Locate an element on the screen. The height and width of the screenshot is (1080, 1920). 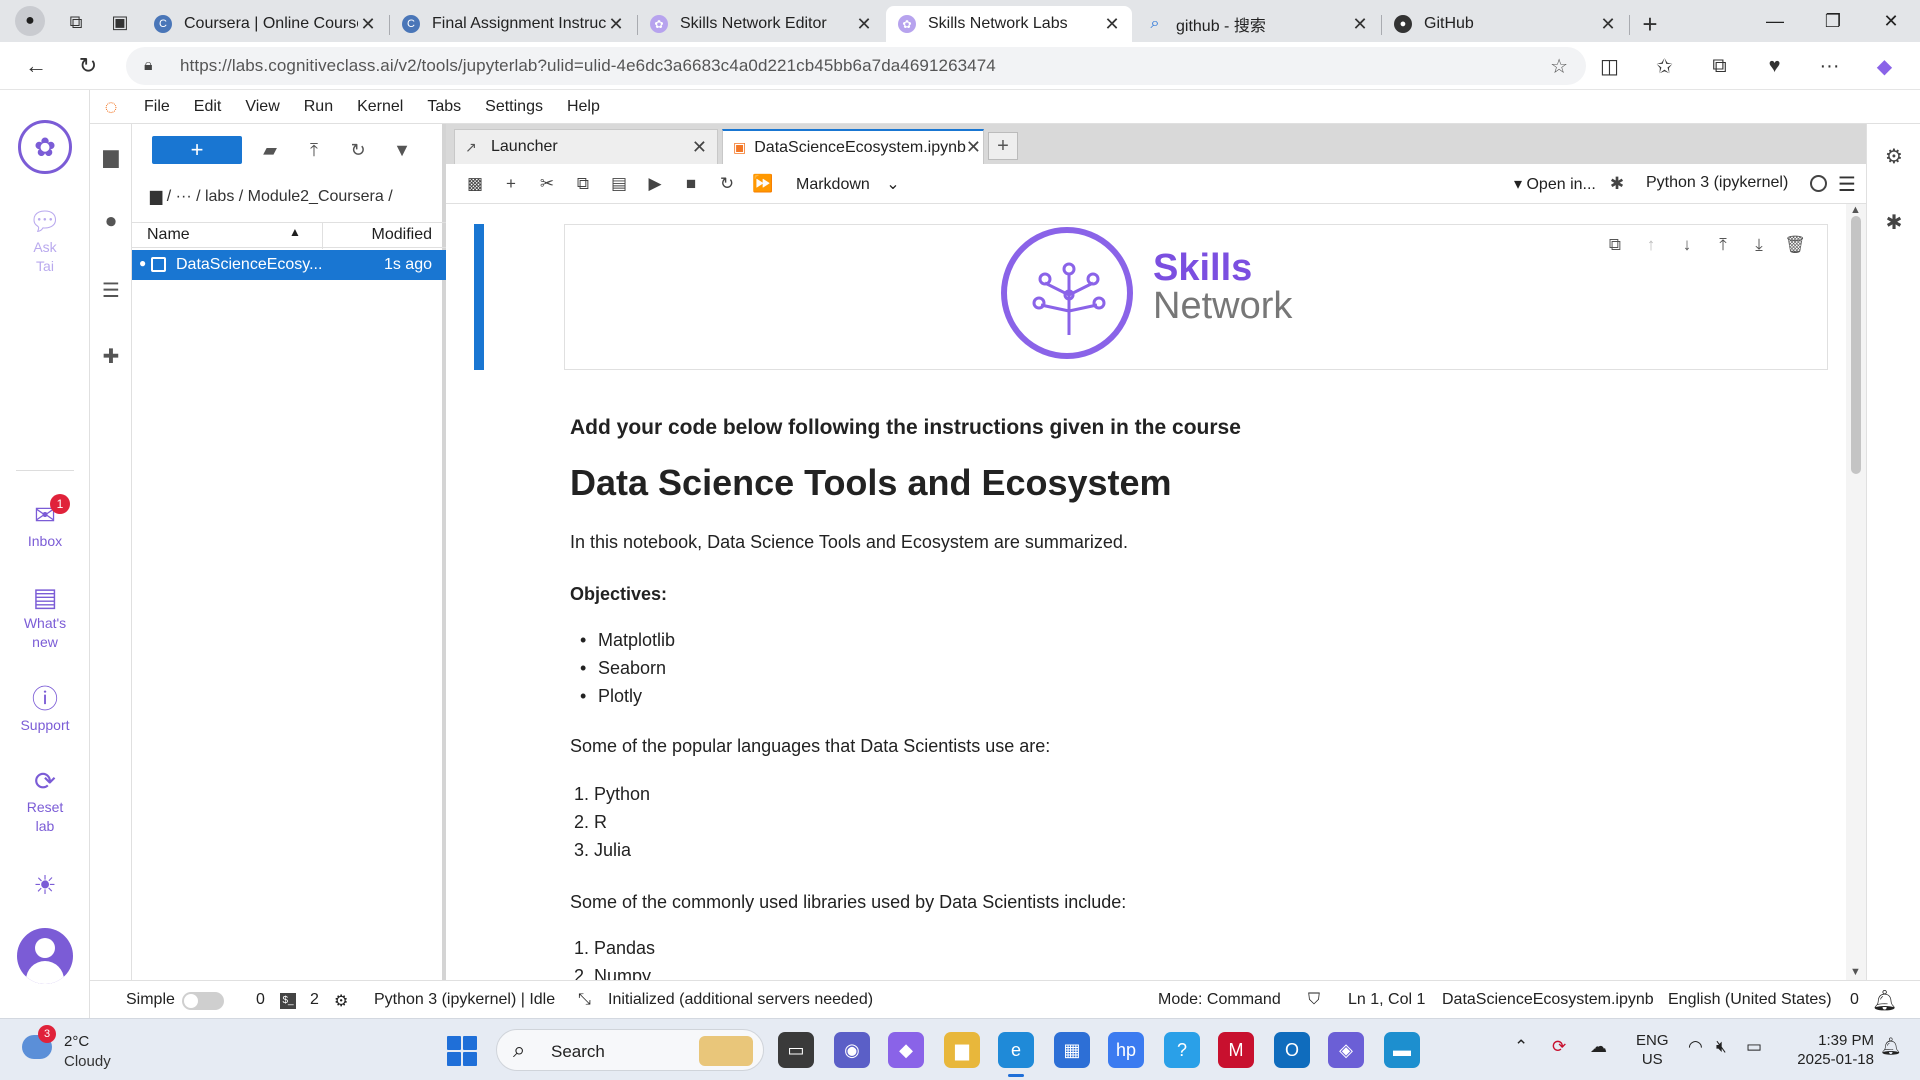
onedrive-icon: ☁ is located at coordinates (1598, 1047).